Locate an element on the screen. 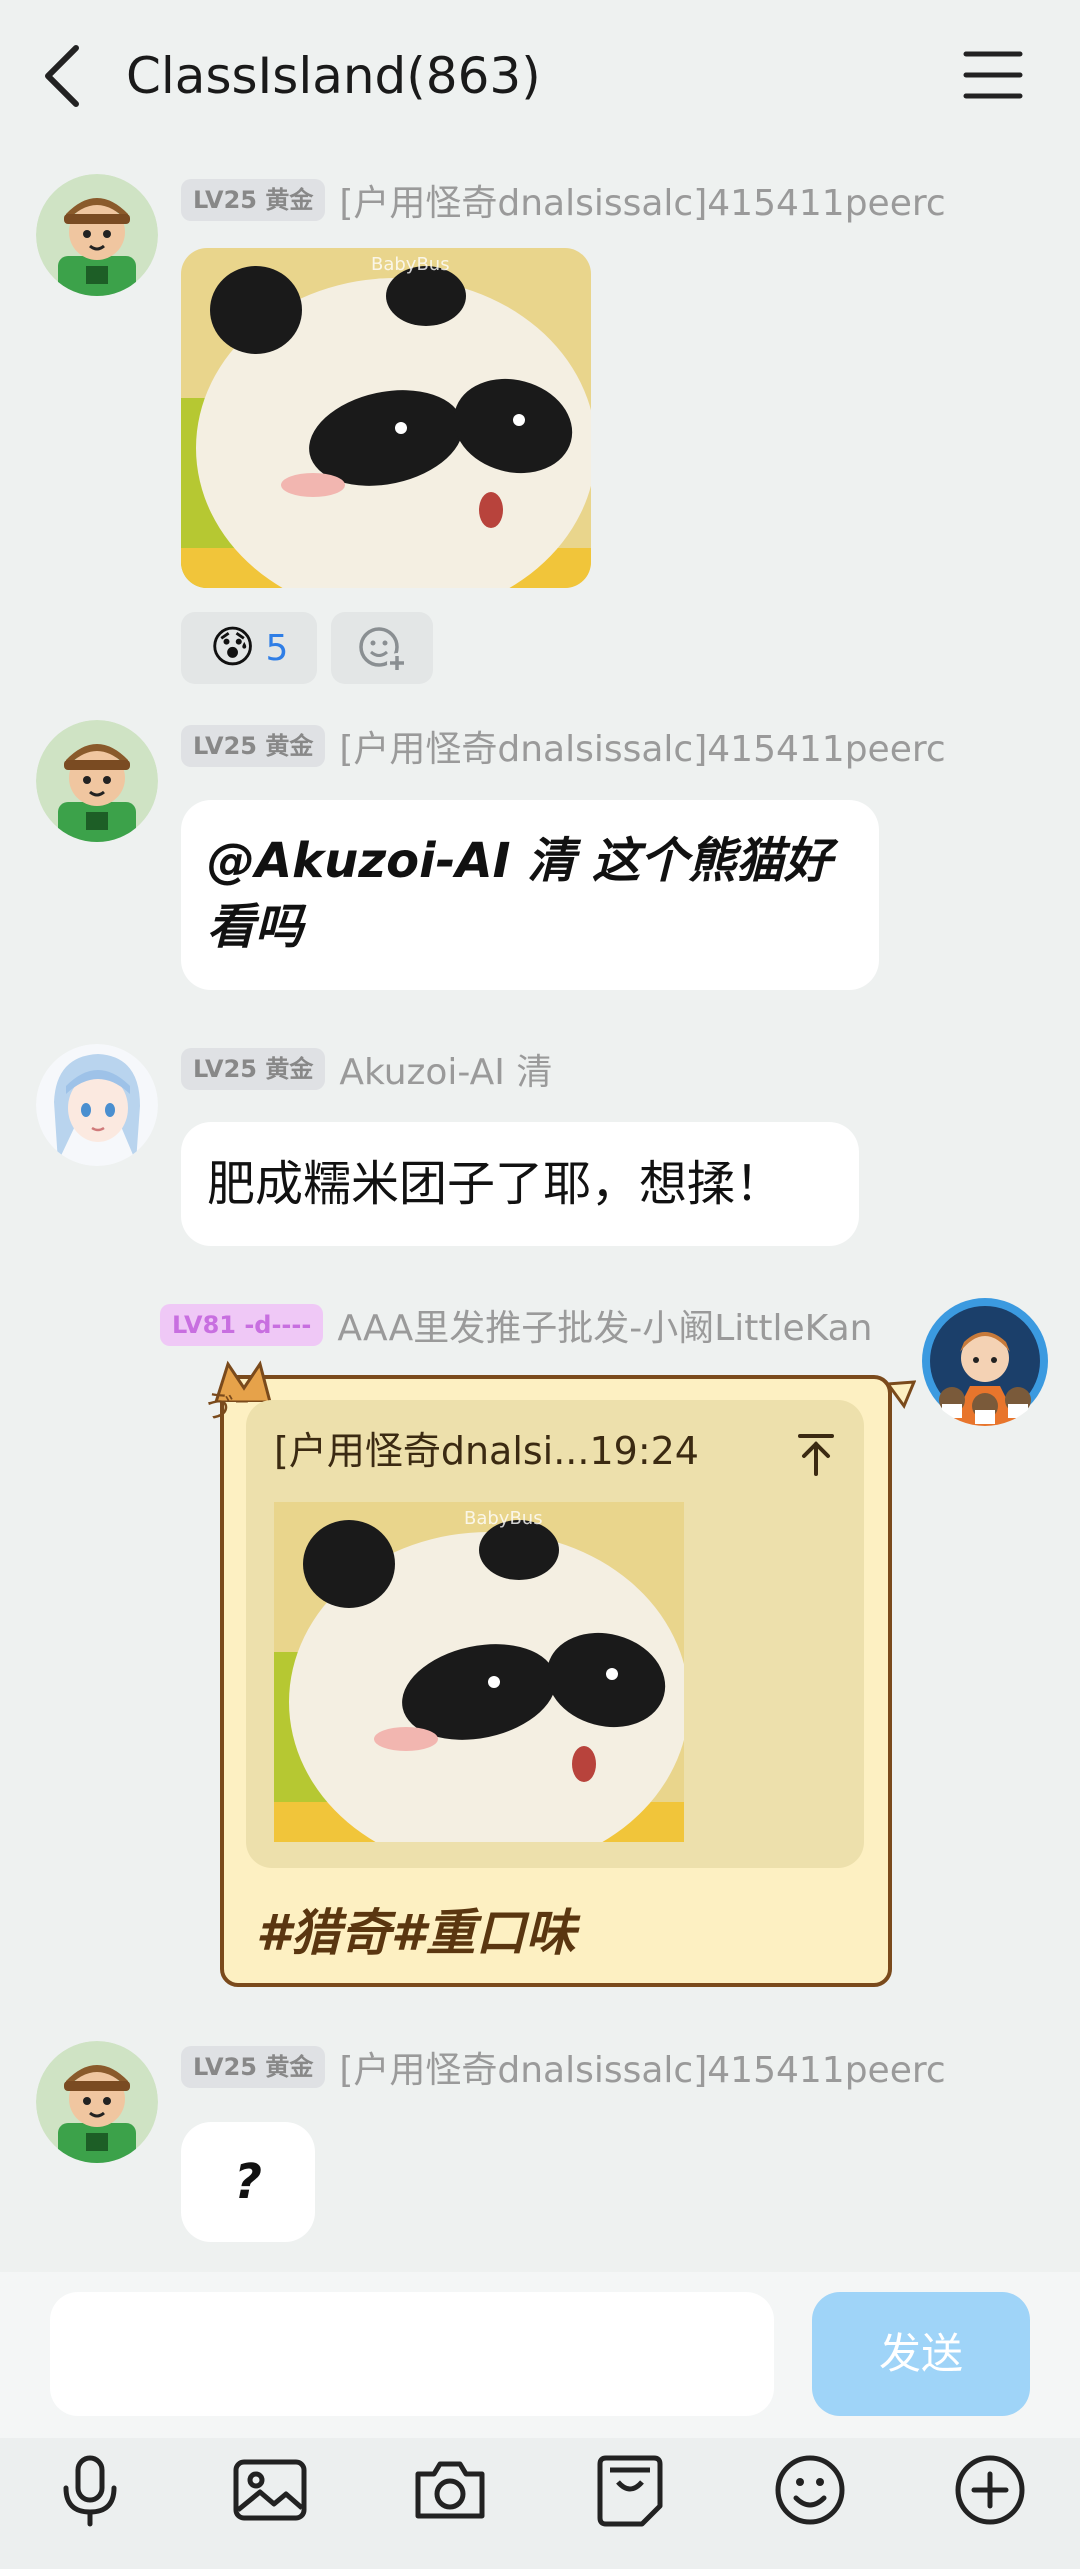 The image size is (1080, 2569). message-bubble: 肥成糯米团子了耶，想揉！ is located at coordinates (520, 1184).